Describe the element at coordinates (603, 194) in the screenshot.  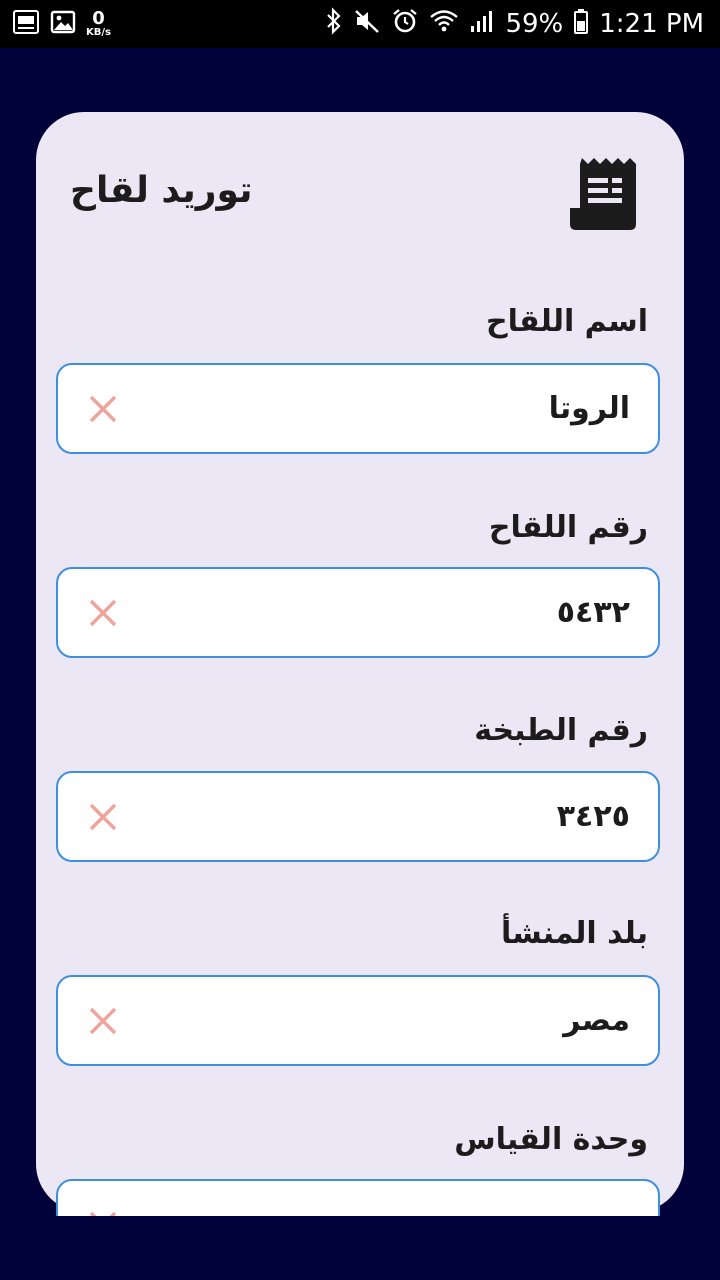
I see `receipt-icon` at that location.